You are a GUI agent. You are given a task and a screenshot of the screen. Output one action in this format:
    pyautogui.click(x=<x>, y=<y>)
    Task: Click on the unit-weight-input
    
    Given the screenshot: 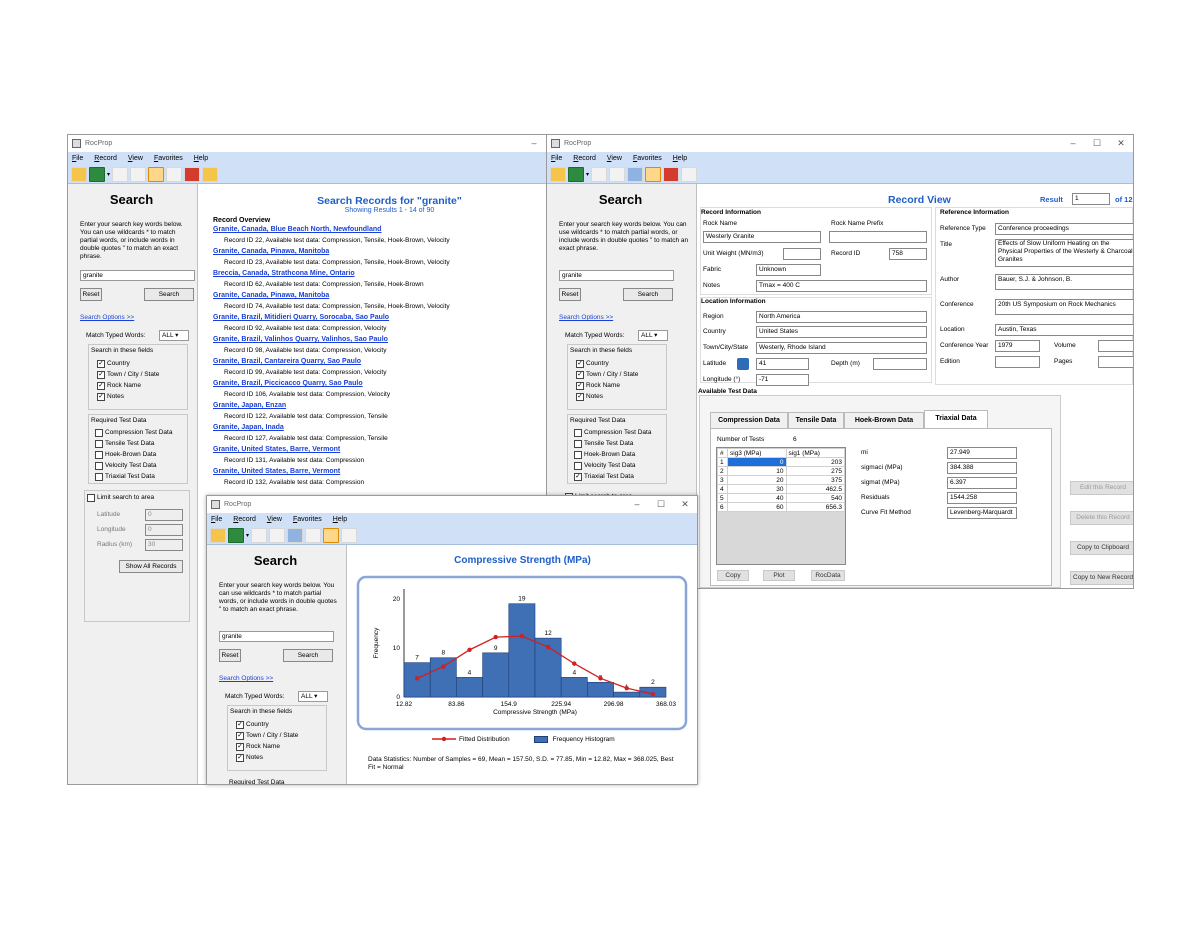 What is the action you would take?
    pyautogui.click(x=802, y=254)
    